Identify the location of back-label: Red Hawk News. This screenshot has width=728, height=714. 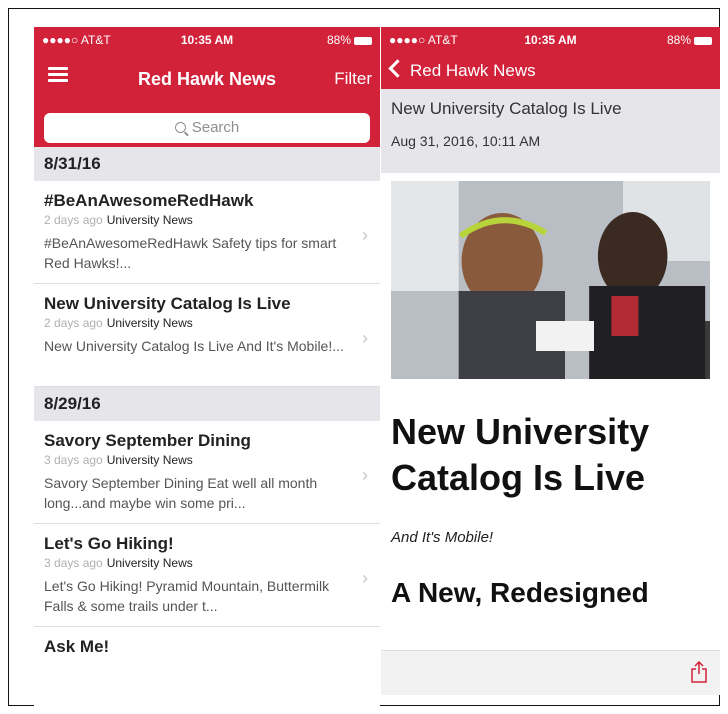
(473, 70).